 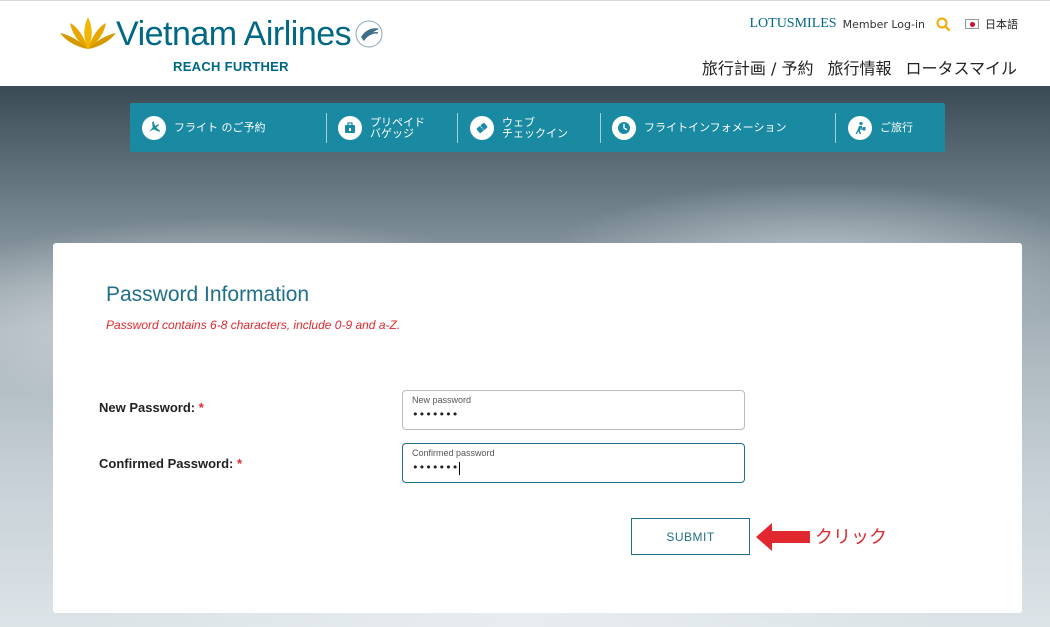 What do you see at coordinates (350, 127) in the screenshot?
I see `baggage-icon` at bounding box center [350, 127].